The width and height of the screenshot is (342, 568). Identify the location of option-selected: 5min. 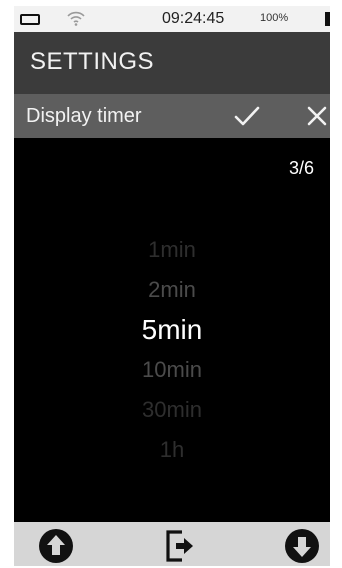
(172, 330).